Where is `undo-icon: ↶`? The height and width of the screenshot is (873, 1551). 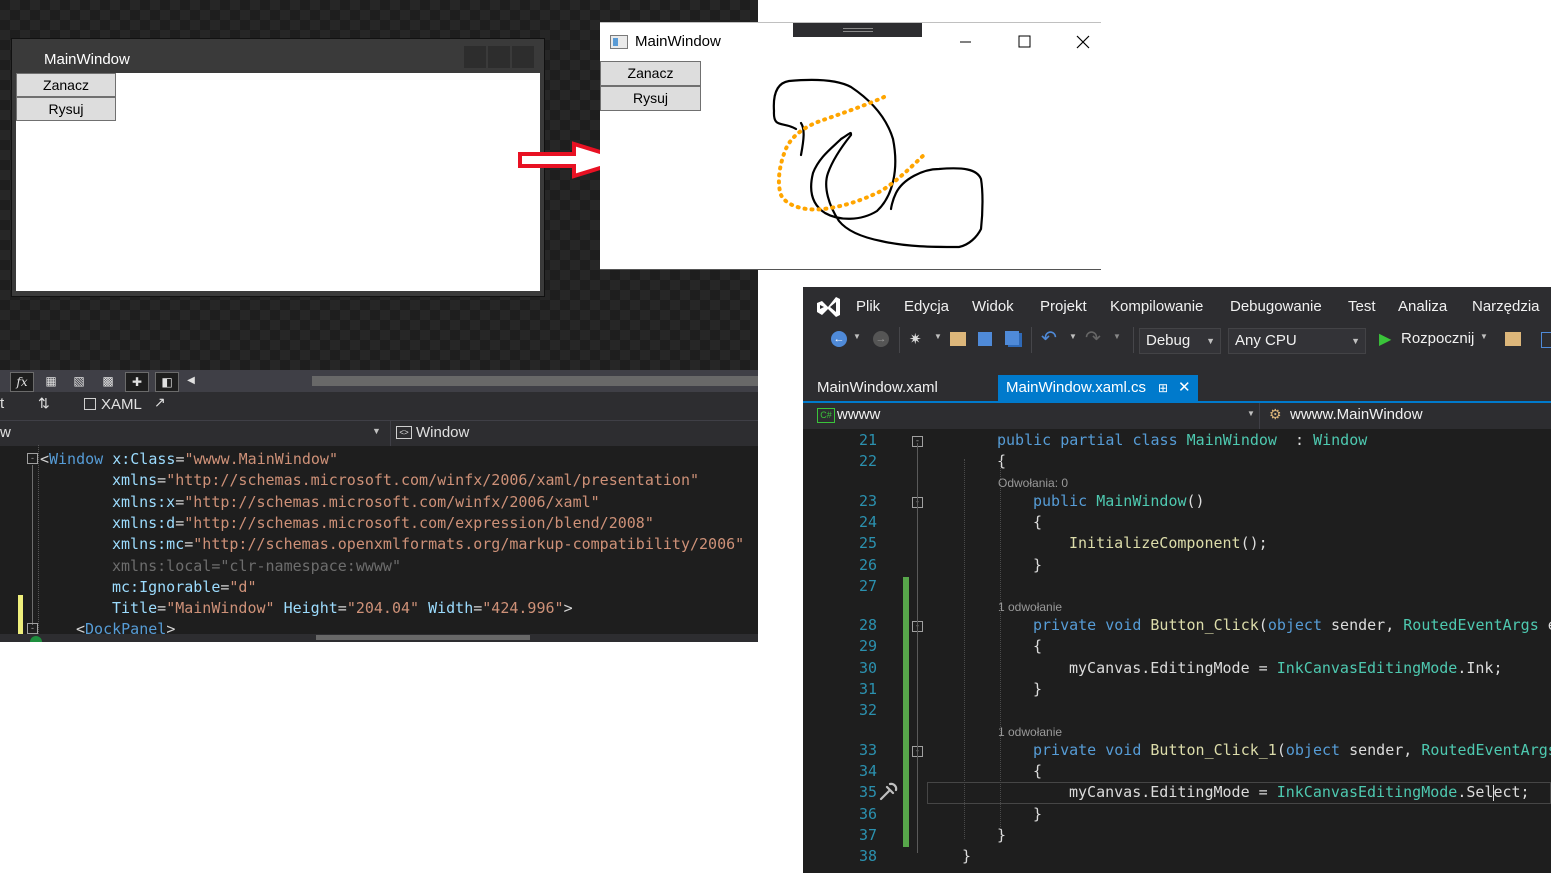
undo-icon: ↶ is located at coordinates (1049, 338).